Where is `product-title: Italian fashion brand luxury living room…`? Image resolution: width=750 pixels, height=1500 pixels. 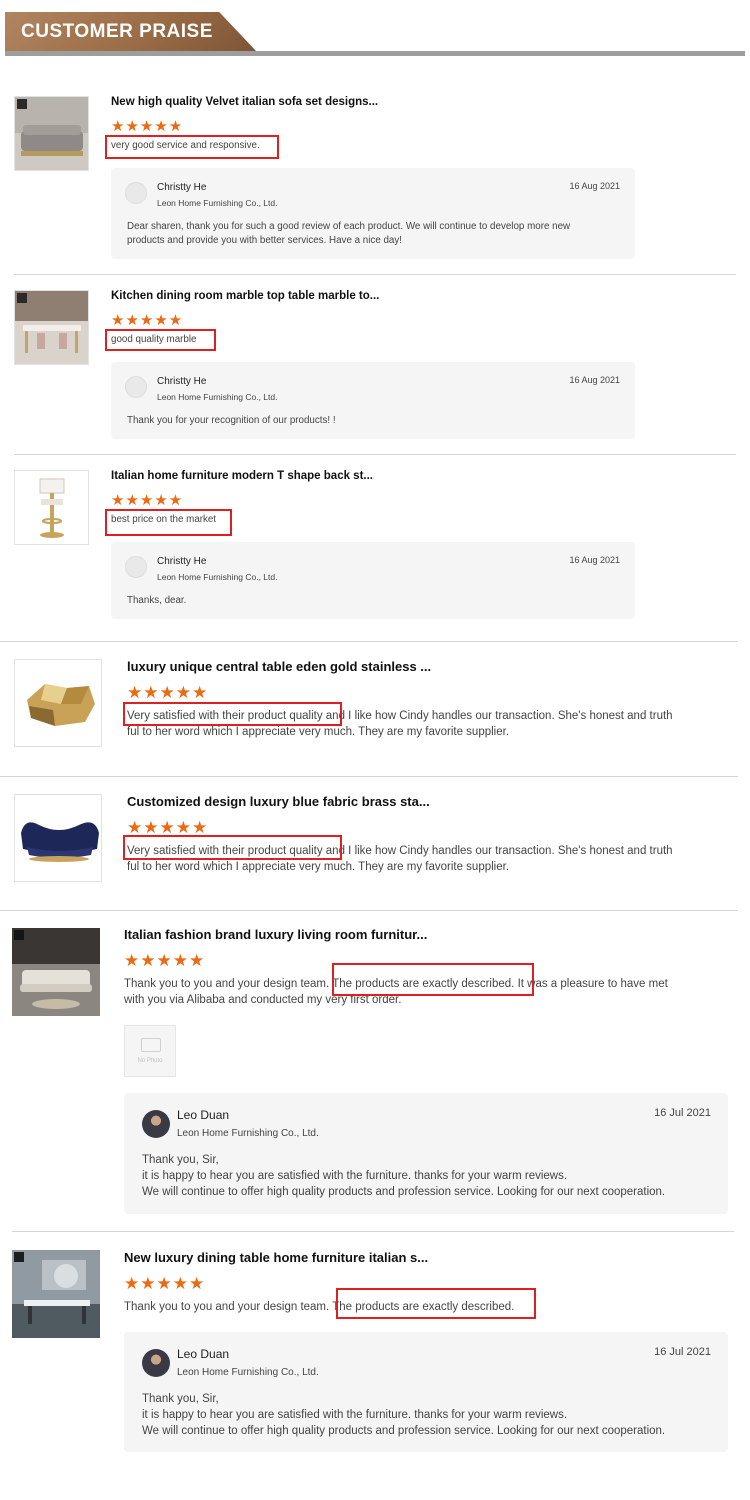
product-title: Italian fashion brand luxury living room… is located at coordinates (275, 934).